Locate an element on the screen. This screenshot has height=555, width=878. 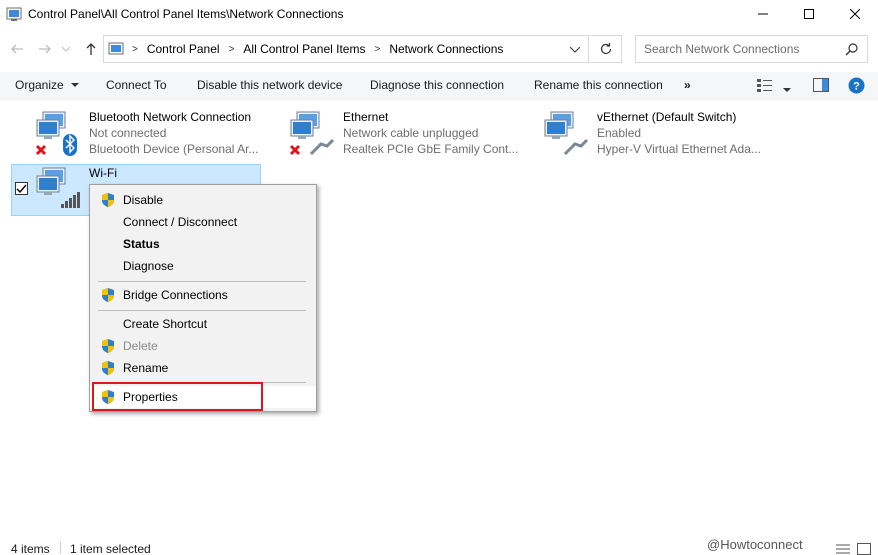
arrow-right-icon is located at coordinates (45, 49).